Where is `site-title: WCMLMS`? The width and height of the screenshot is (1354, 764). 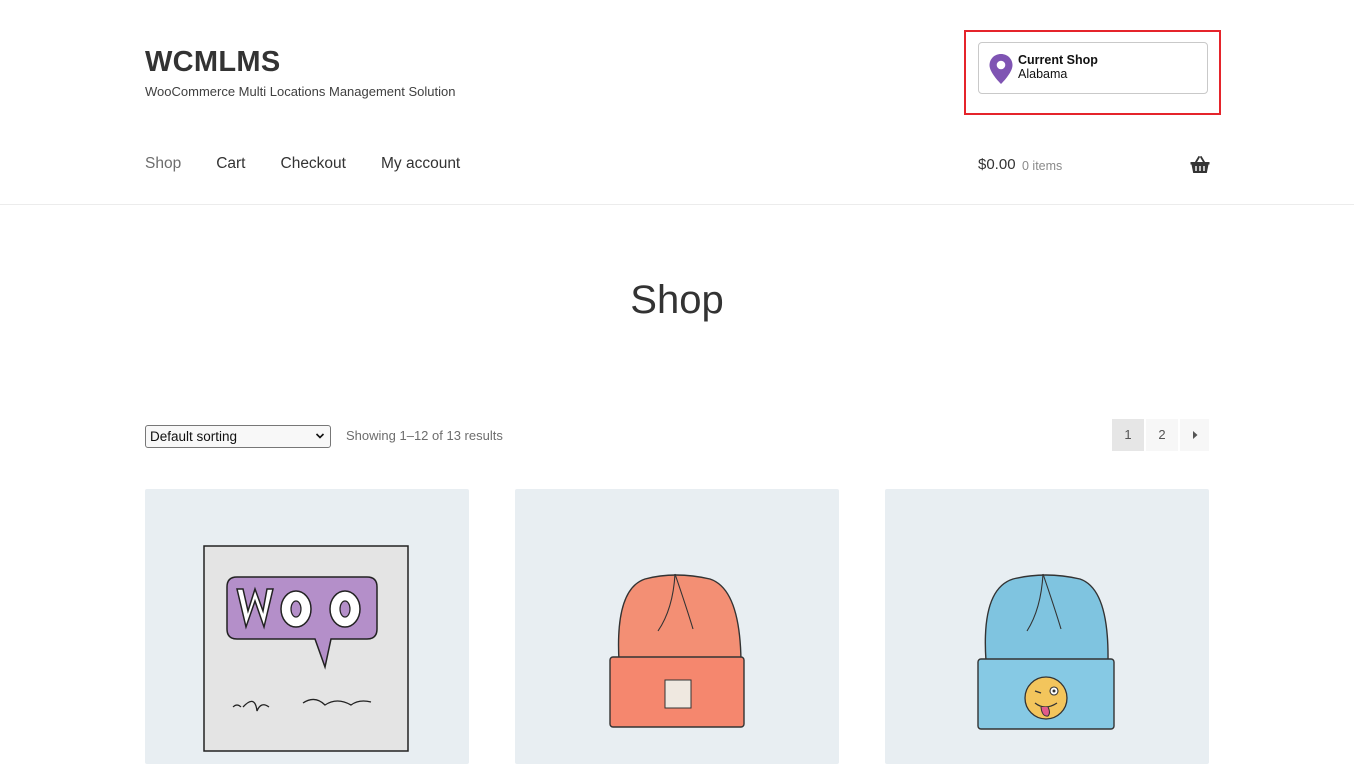
site-title: WCMLMS is located at coordinates (213, 62).